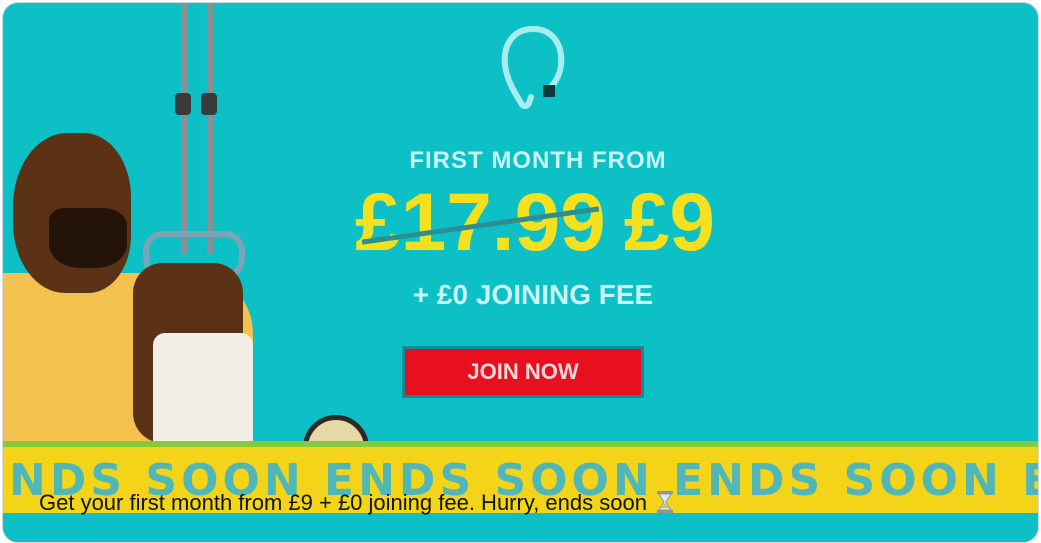 The width and height of the screenshot is (1041, 543). Describe the element at coordinates (669, 222) in the screenshot. I see `new-price: £9` at that location.